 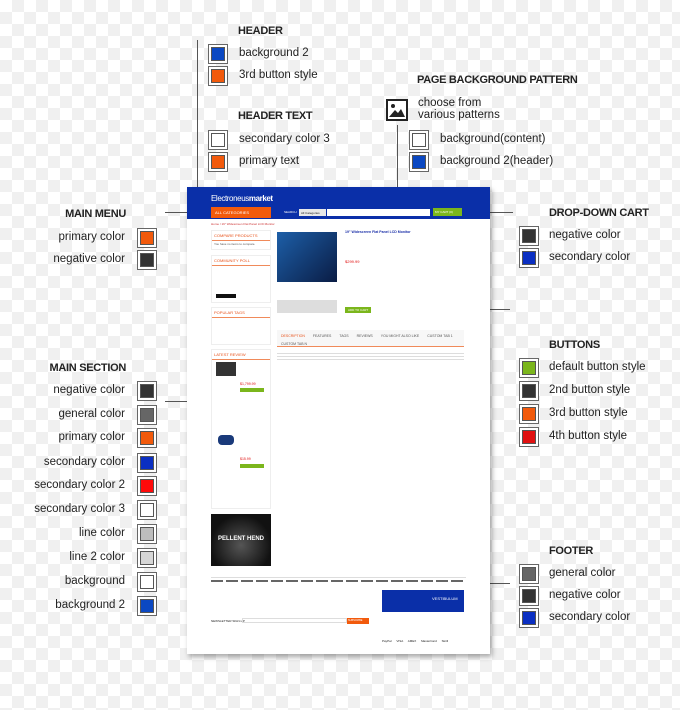 What do you see at coordinates (439, 336) in the screenshot?
I see `product-tab: CUSTOM TAB 1` at bounding box center [439, 336].